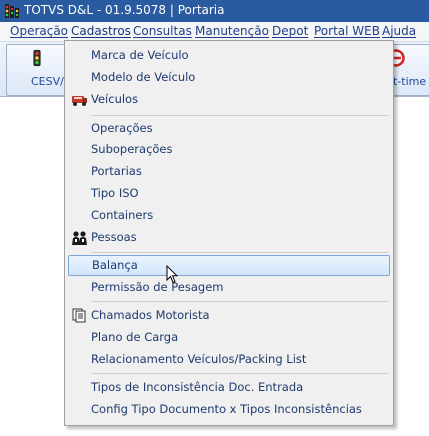  Describe the element at coordinates (229, 265) in the screenshot. I see `menu-item-balanca: Balança` at that location.